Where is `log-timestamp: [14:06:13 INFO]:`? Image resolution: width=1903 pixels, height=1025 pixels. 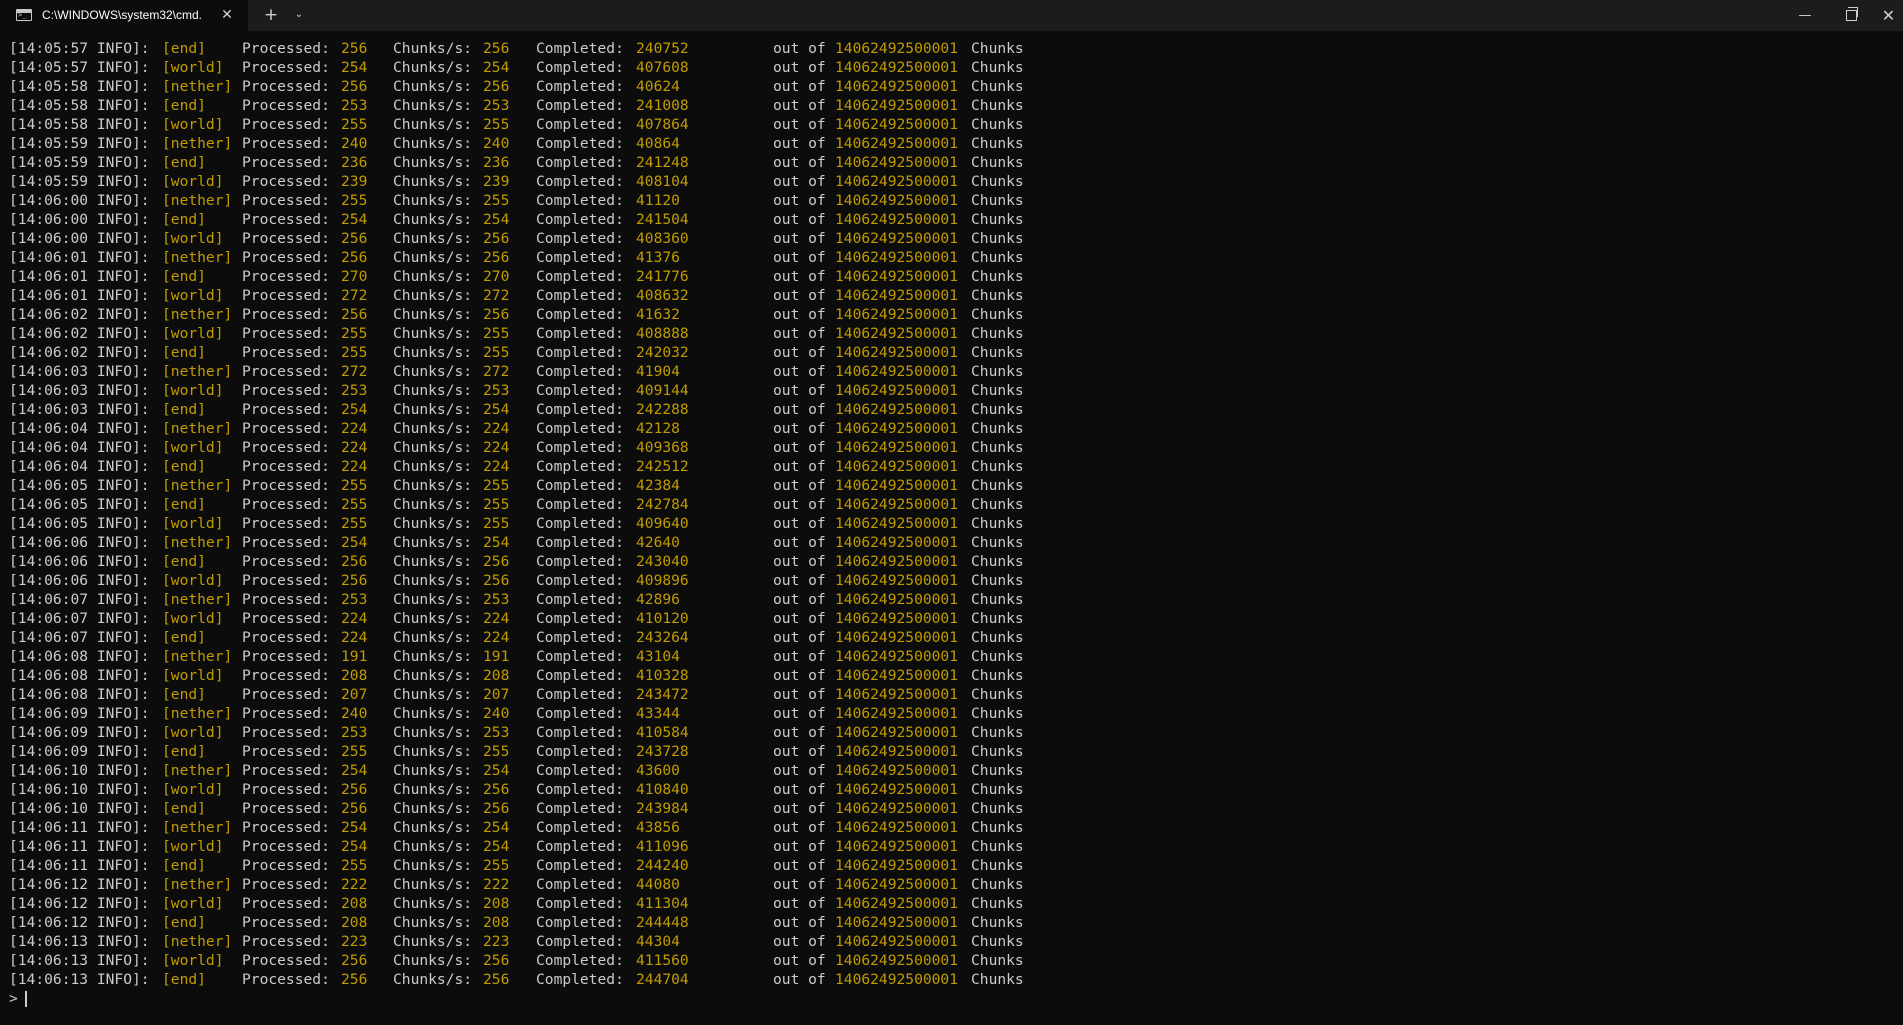 log-timestamp: [14:06:13 INFO]: is located at coordinates (79, 960).